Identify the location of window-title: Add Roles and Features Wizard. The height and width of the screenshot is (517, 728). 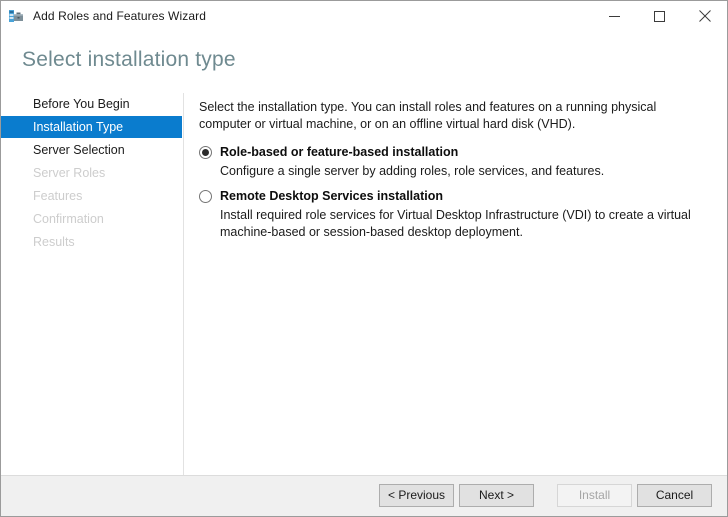
(119, 16).